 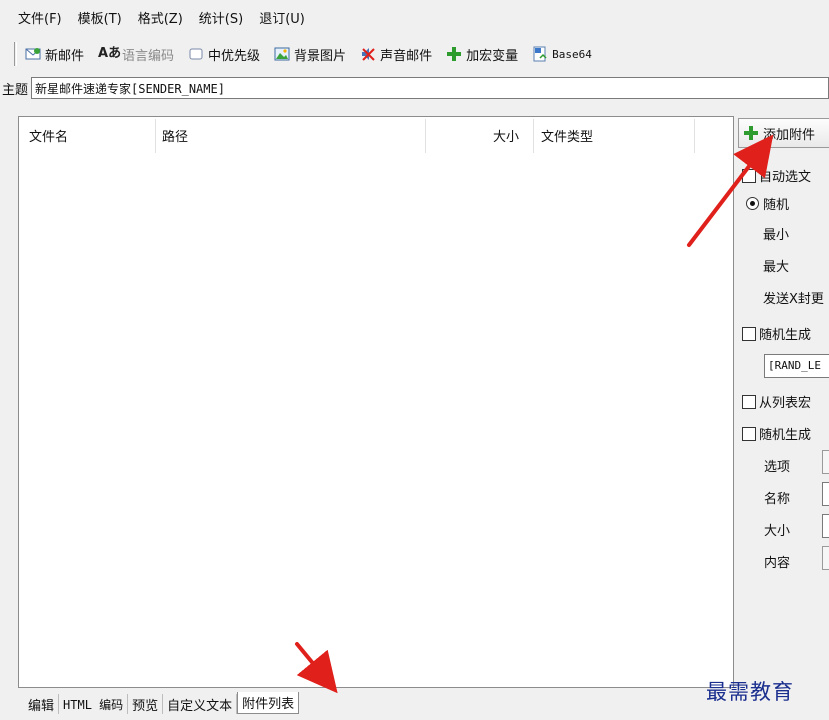 I want to click on menu-unsubscribe: 退订(U), so click(x=282, y=17).